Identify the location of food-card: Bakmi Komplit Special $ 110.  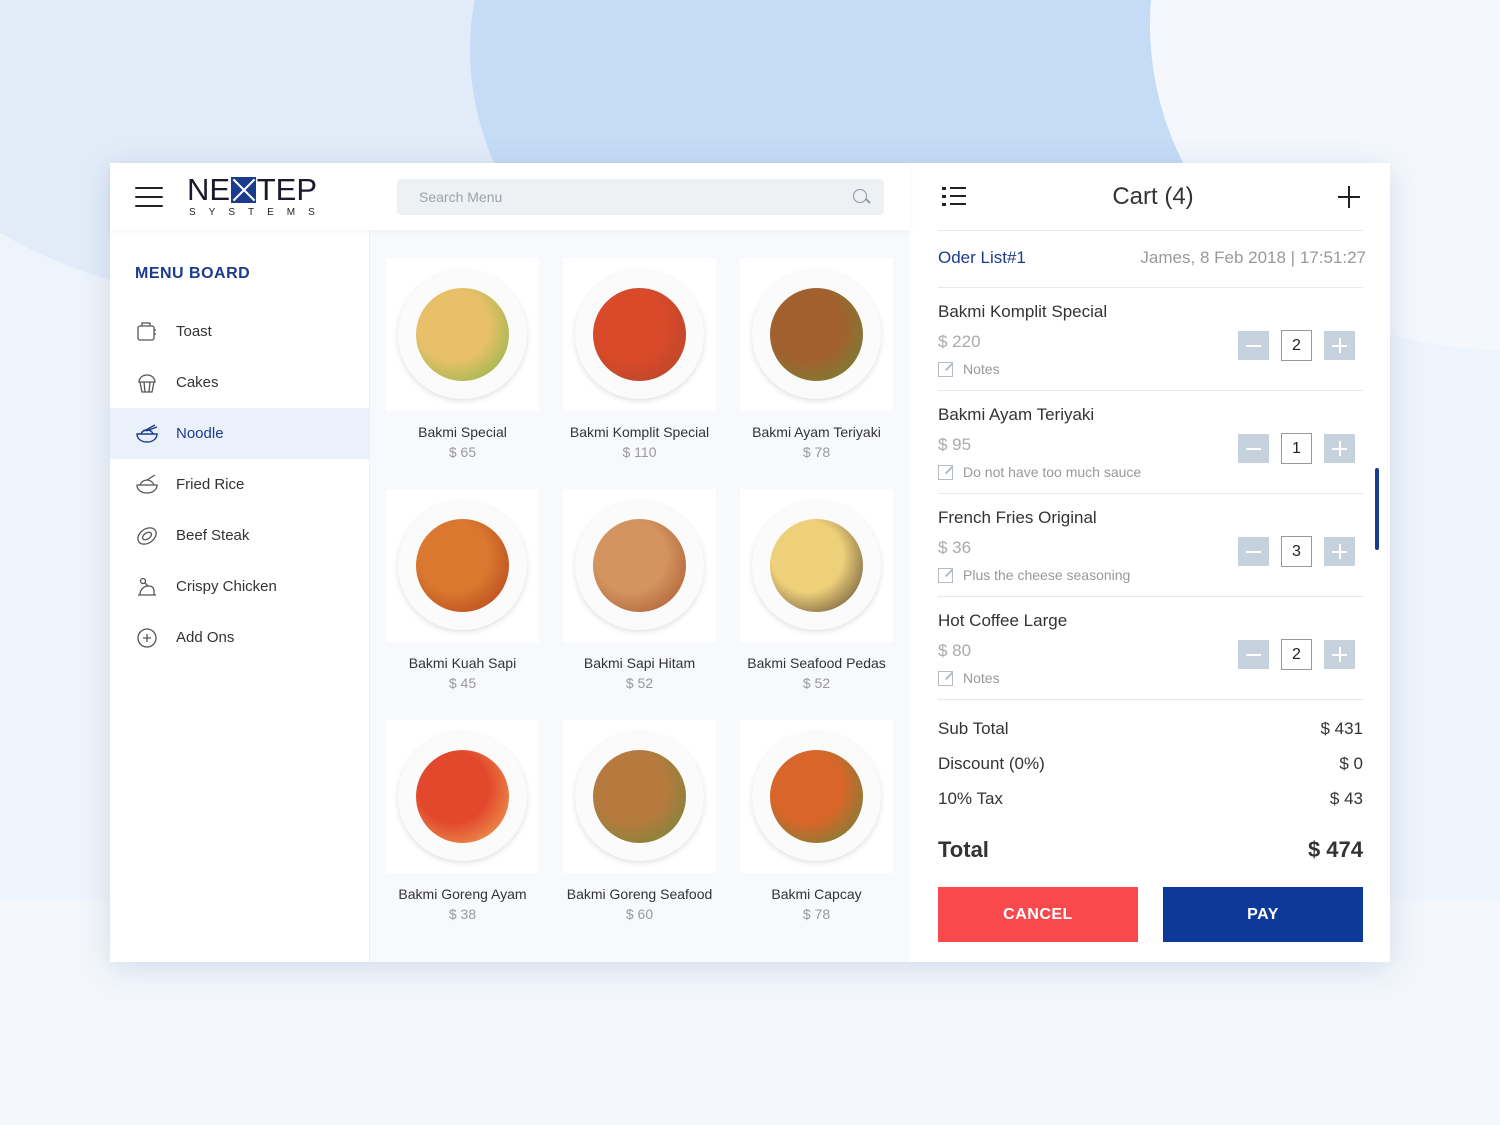
(639, 373).